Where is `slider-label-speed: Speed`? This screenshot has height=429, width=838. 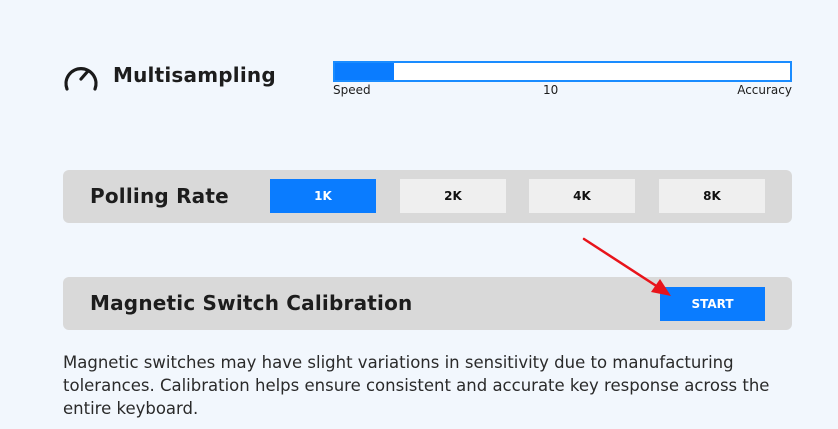
slider-label-speed: Speed is located at coordinates (352, 90).